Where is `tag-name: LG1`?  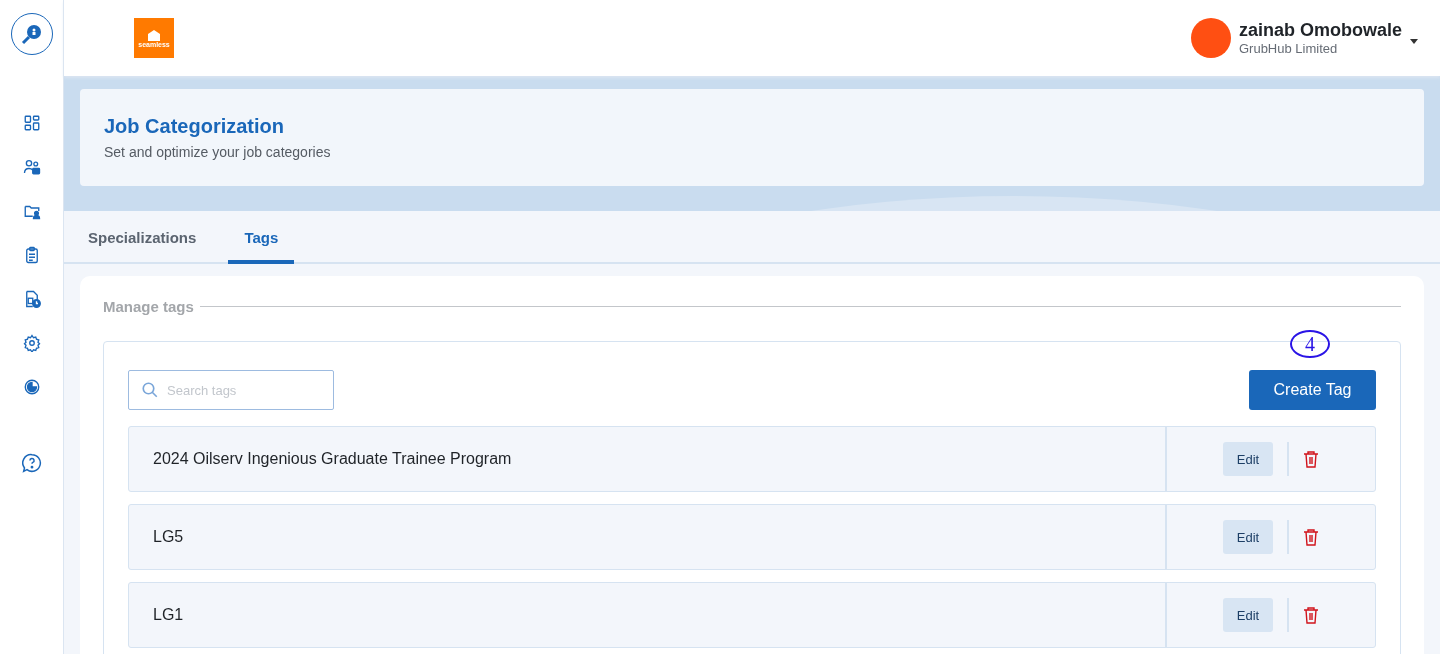
tag-name: LG1 is located at coordinates (168, 615).